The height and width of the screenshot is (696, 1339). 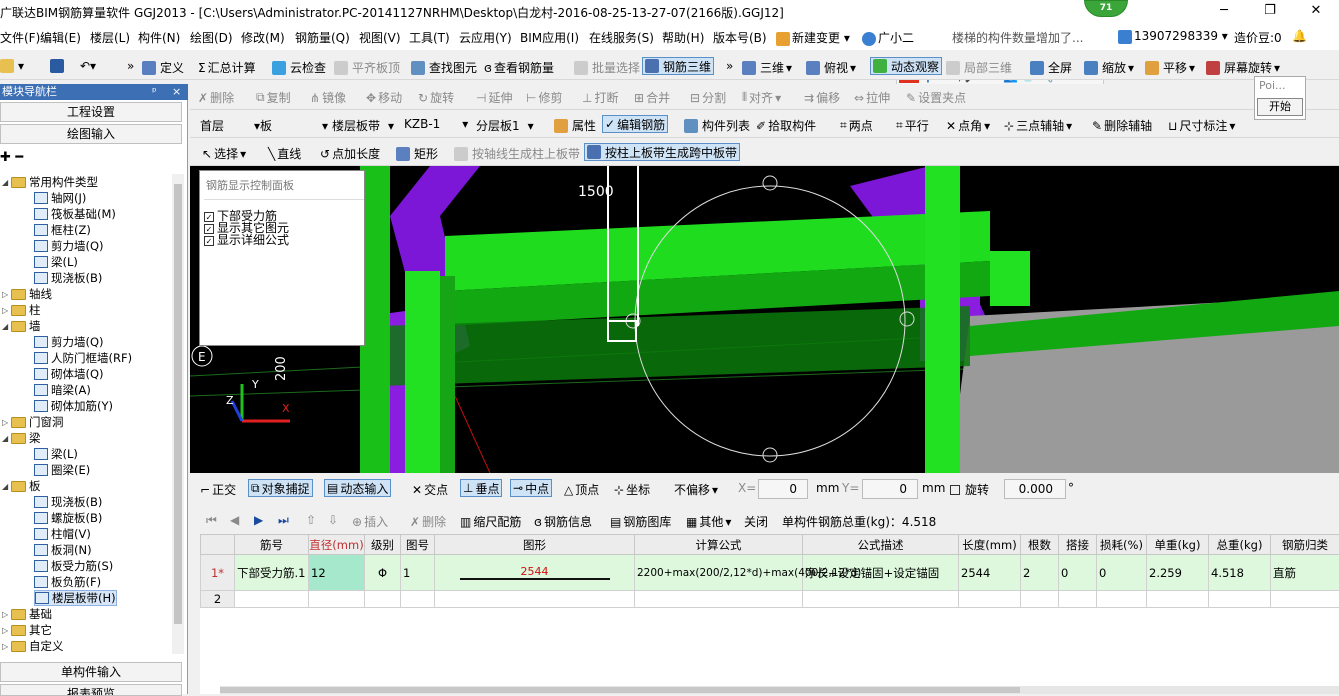 What do you see at coordinates (756, 521) in the screenshot?
I see `grid-close-button: 关闭` at bounding box center [756, 521].